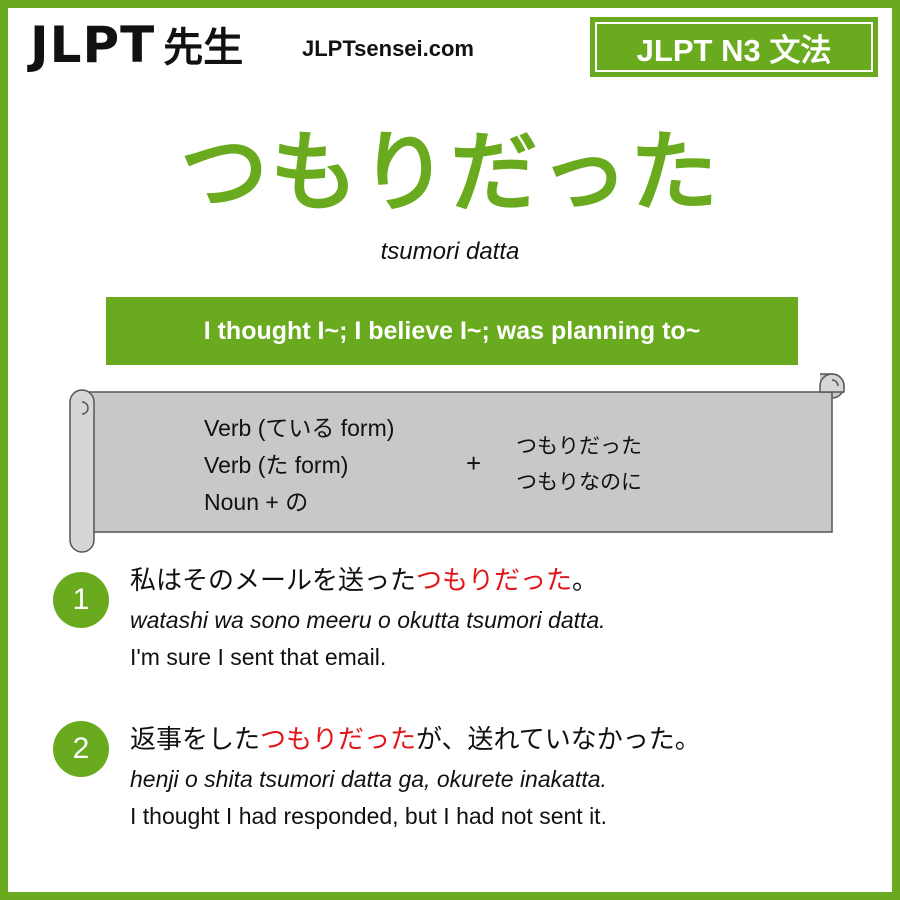 The height and width of the screenshot is (900, 900). What do you see at coordinates (450, 251) in the screenshot?
I see `grammar-romaji: tsumori datta` at bounding box center [450, 251].